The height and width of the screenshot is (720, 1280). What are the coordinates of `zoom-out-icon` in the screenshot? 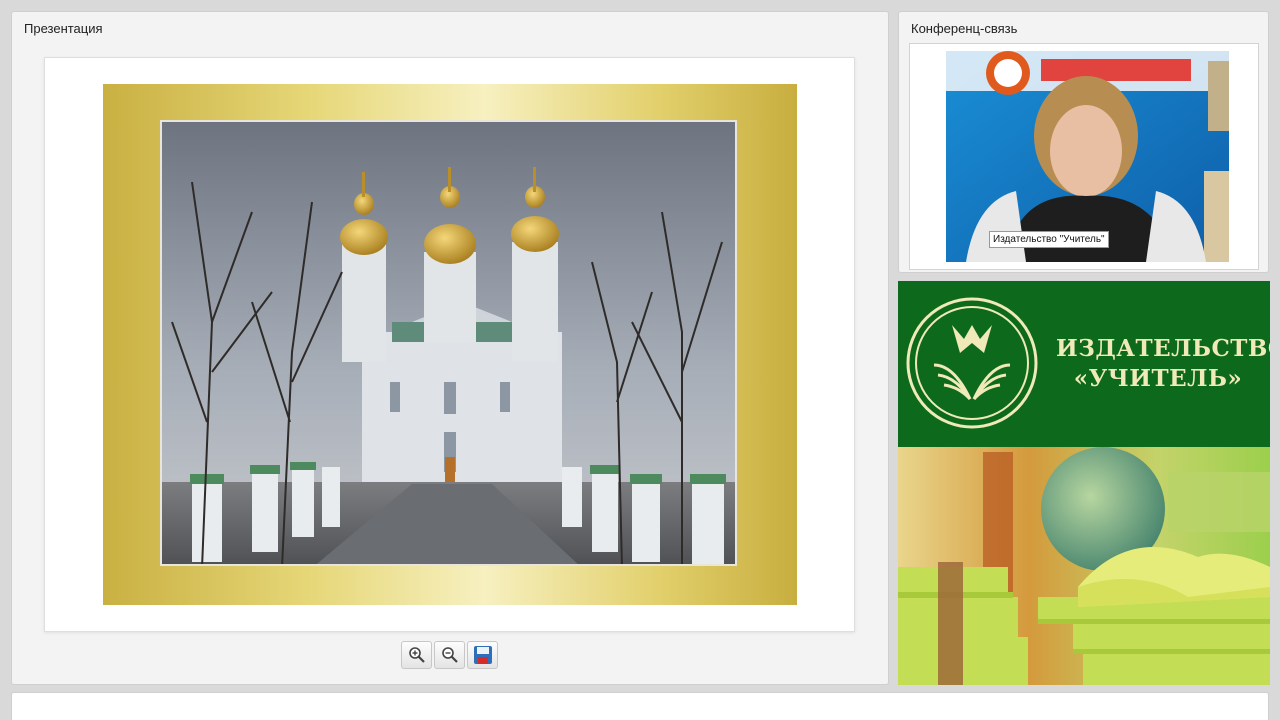 It's located at (449, 655).